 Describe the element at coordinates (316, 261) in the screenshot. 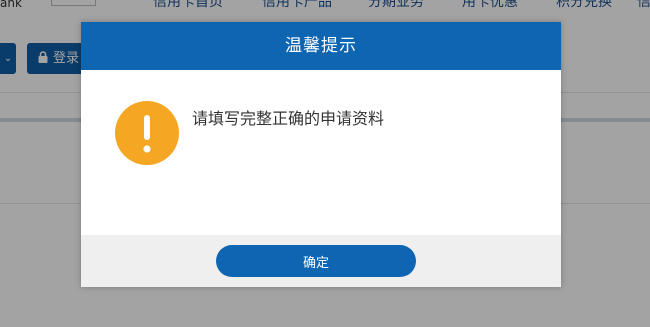

I see `confirm-button: 确定` at that location.